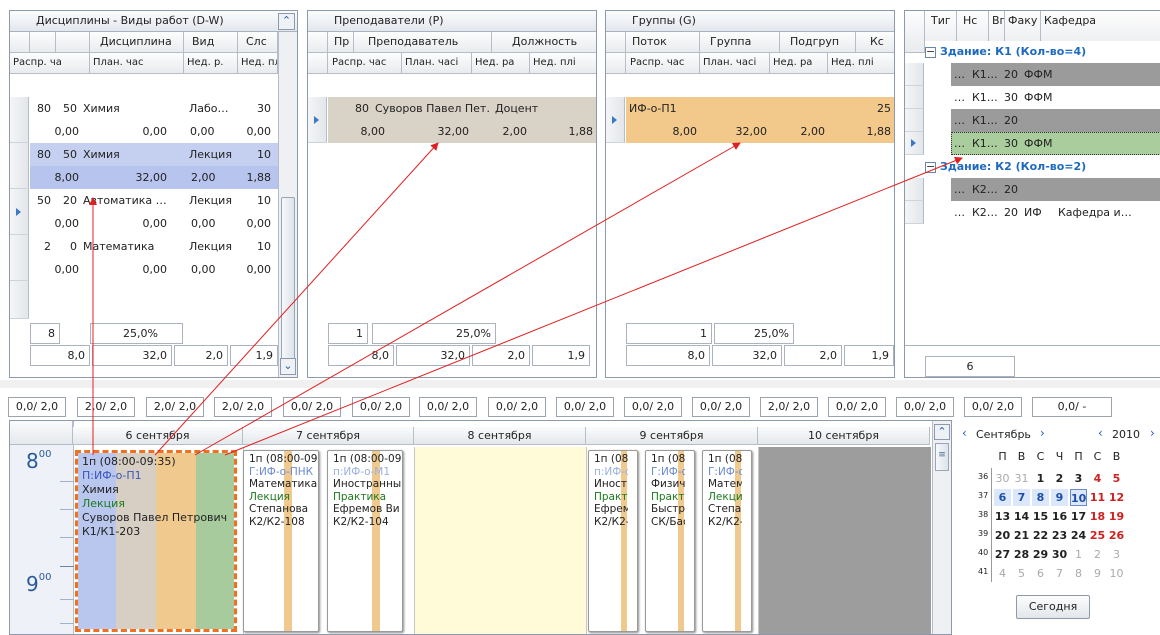  Describe the element at coordinates (941, 527) in the screenshot. I see `vertical-scrollbar: ⌃ ≡` at that location.